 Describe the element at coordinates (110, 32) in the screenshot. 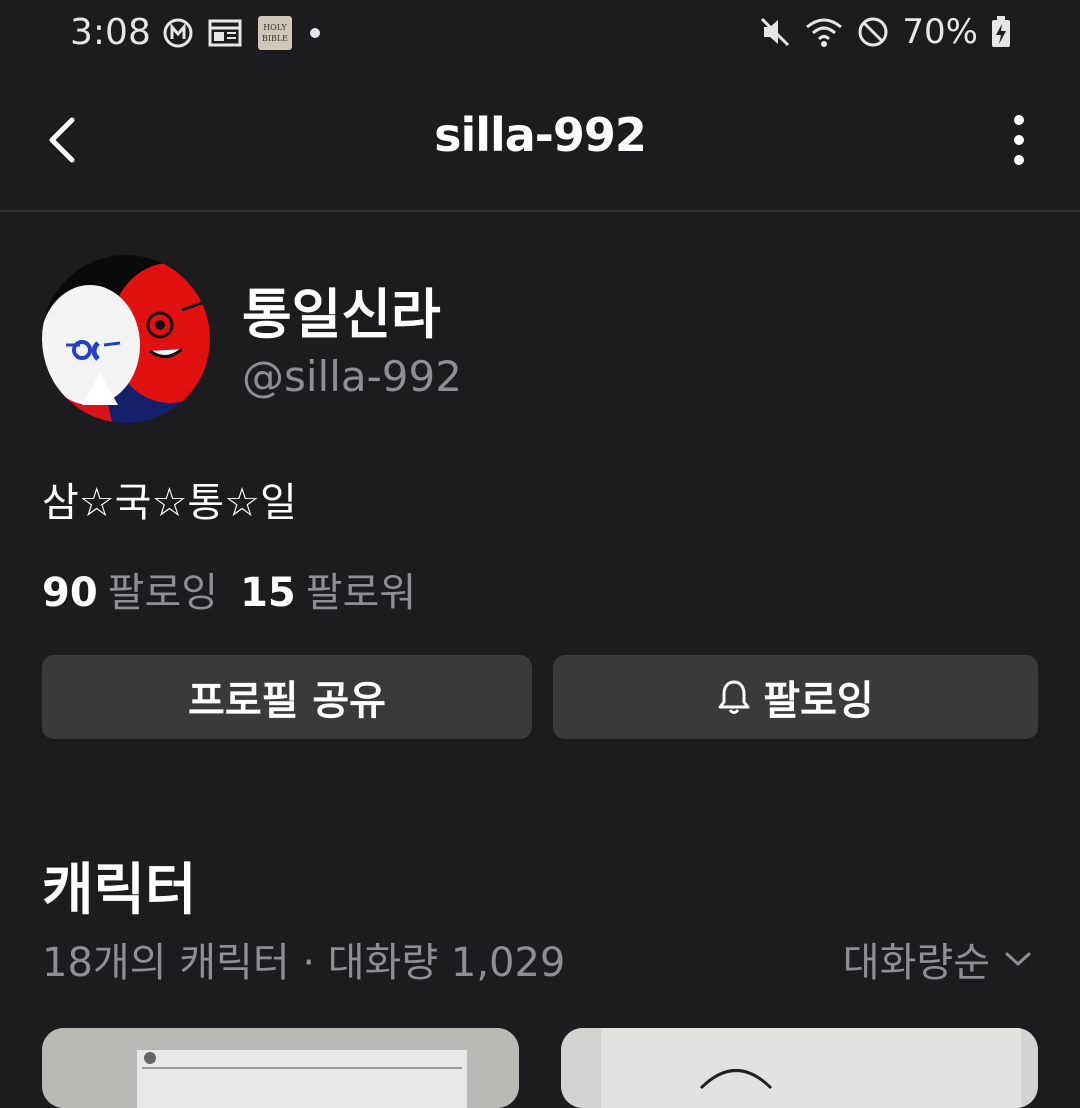

I see `status-time: 3:08` at that location.